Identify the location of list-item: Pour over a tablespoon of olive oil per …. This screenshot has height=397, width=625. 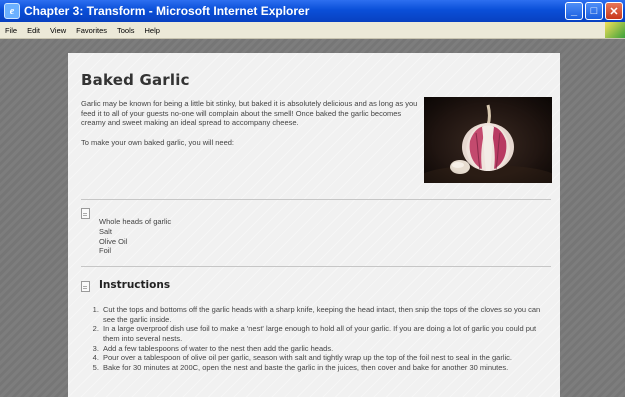
(324, 358).